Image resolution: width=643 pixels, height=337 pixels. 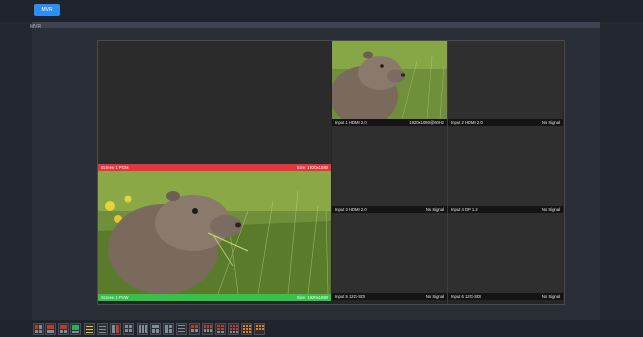 I want to click on input-1-view, so click(x=389, y=80).